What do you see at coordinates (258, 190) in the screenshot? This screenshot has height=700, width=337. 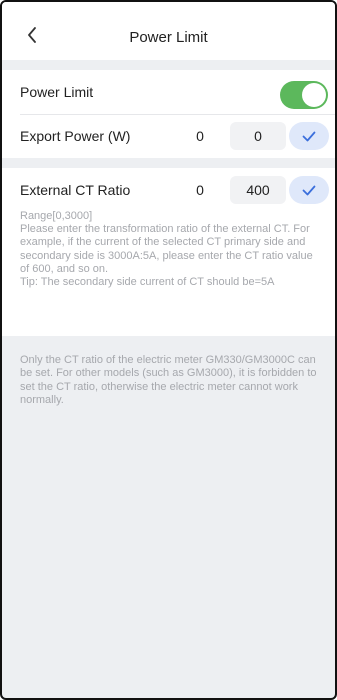 I see `ct-ratio-input: 400` at bounding box center [258, 190].